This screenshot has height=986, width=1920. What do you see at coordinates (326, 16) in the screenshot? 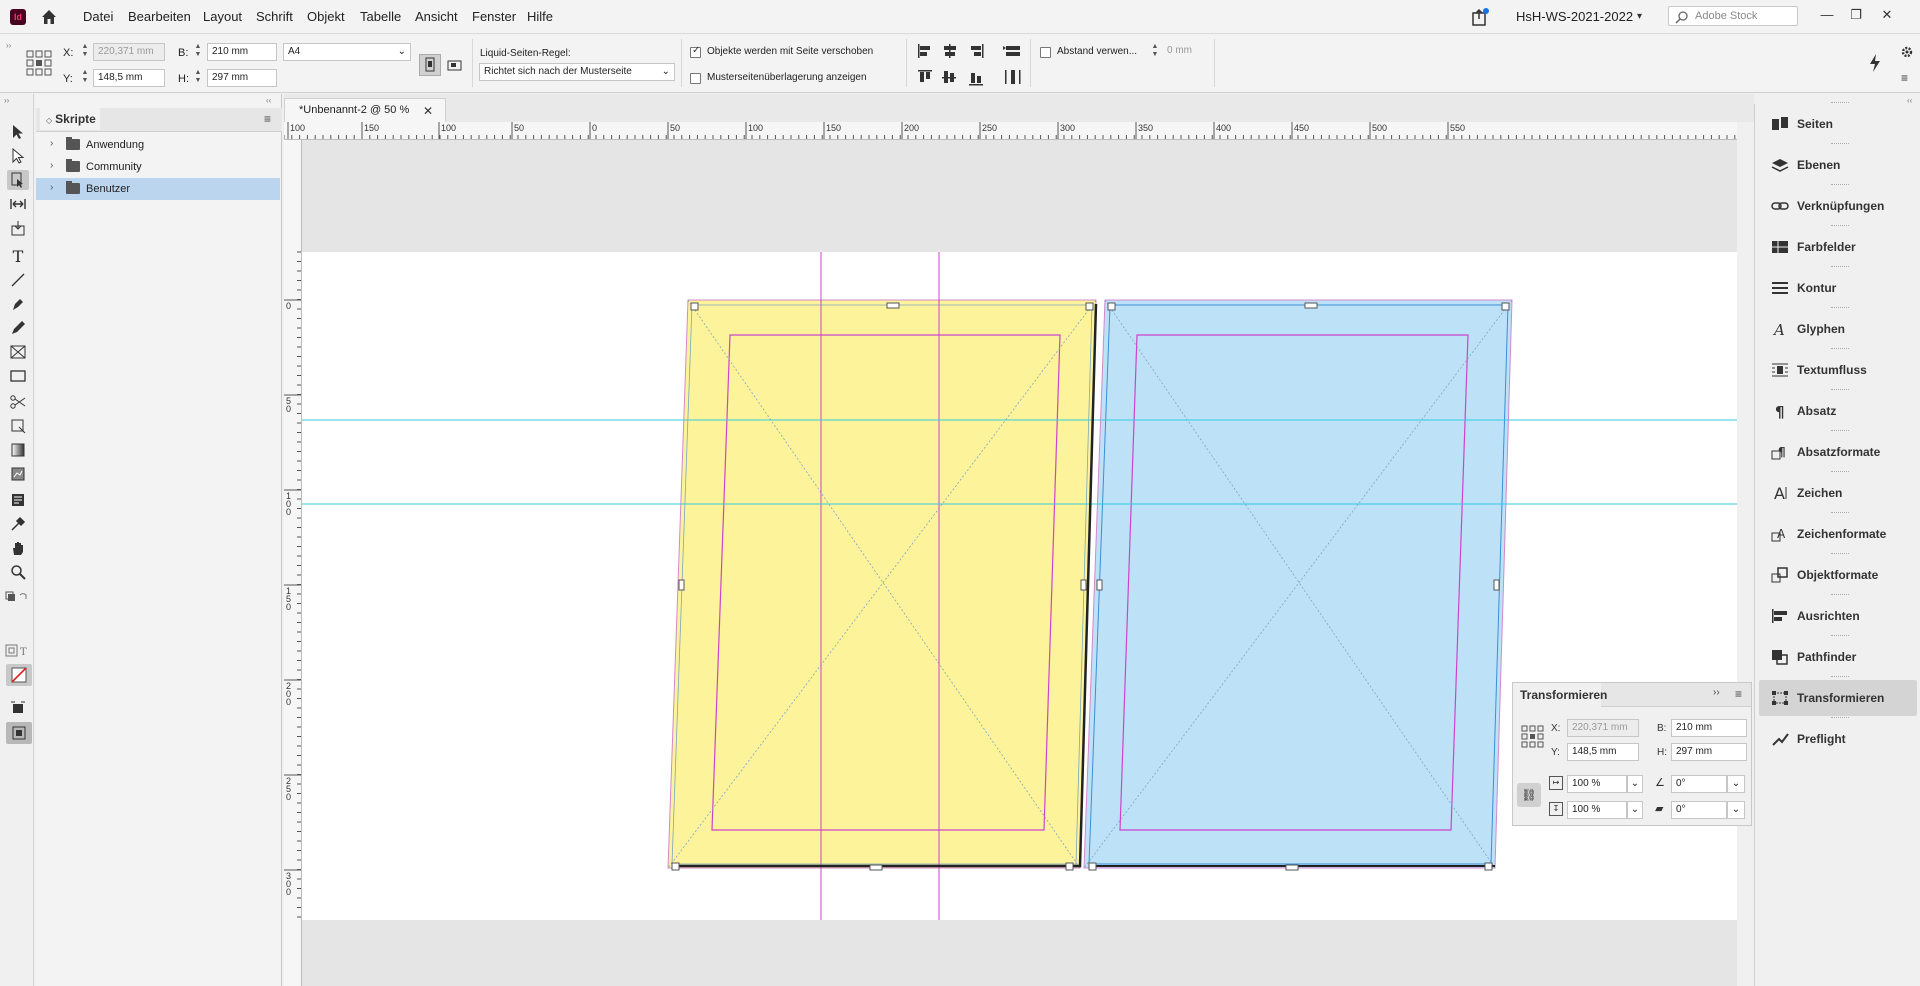
I see `menu-objekt: Objekt` at bounding box center [326, 16].